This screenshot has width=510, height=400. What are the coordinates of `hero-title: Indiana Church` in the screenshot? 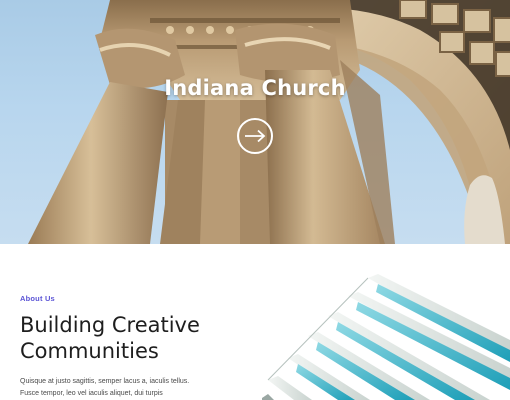 It's located at (255, 88).